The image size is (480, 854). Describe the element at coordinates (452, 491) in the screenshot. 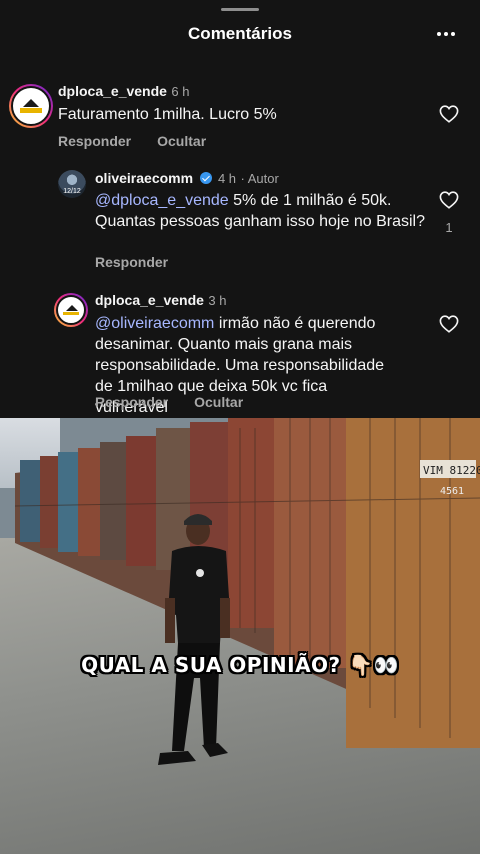

I see `container-number: 4561` at that location.